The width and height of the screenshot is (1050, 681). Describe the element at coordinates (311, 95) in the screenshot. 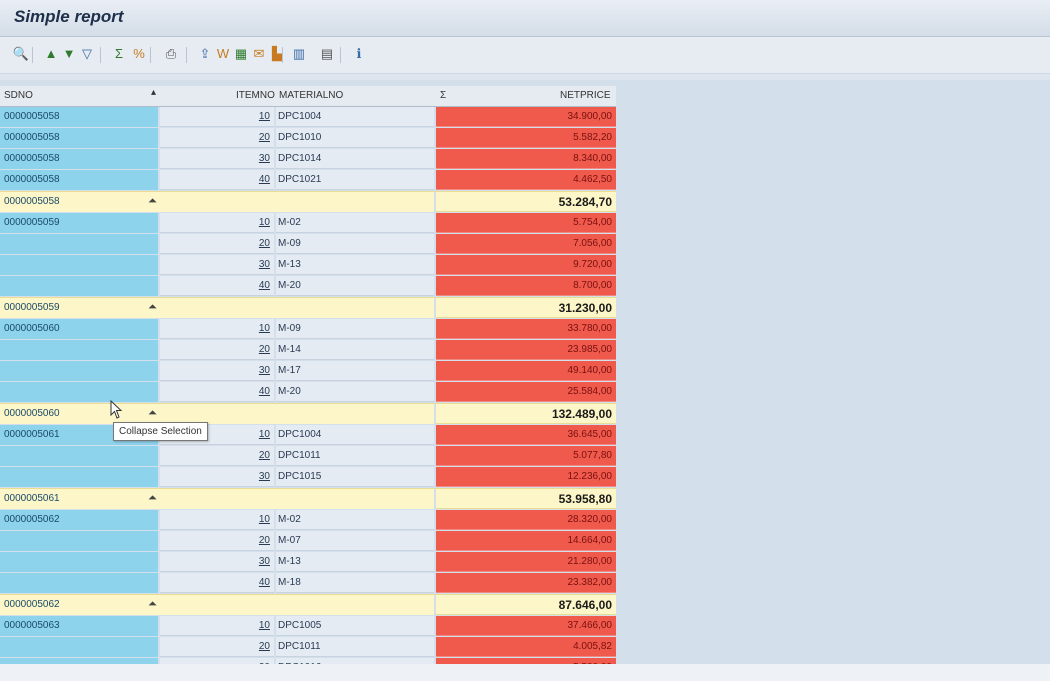

I see `column-header-materialno: MATERIALNO` at that location.